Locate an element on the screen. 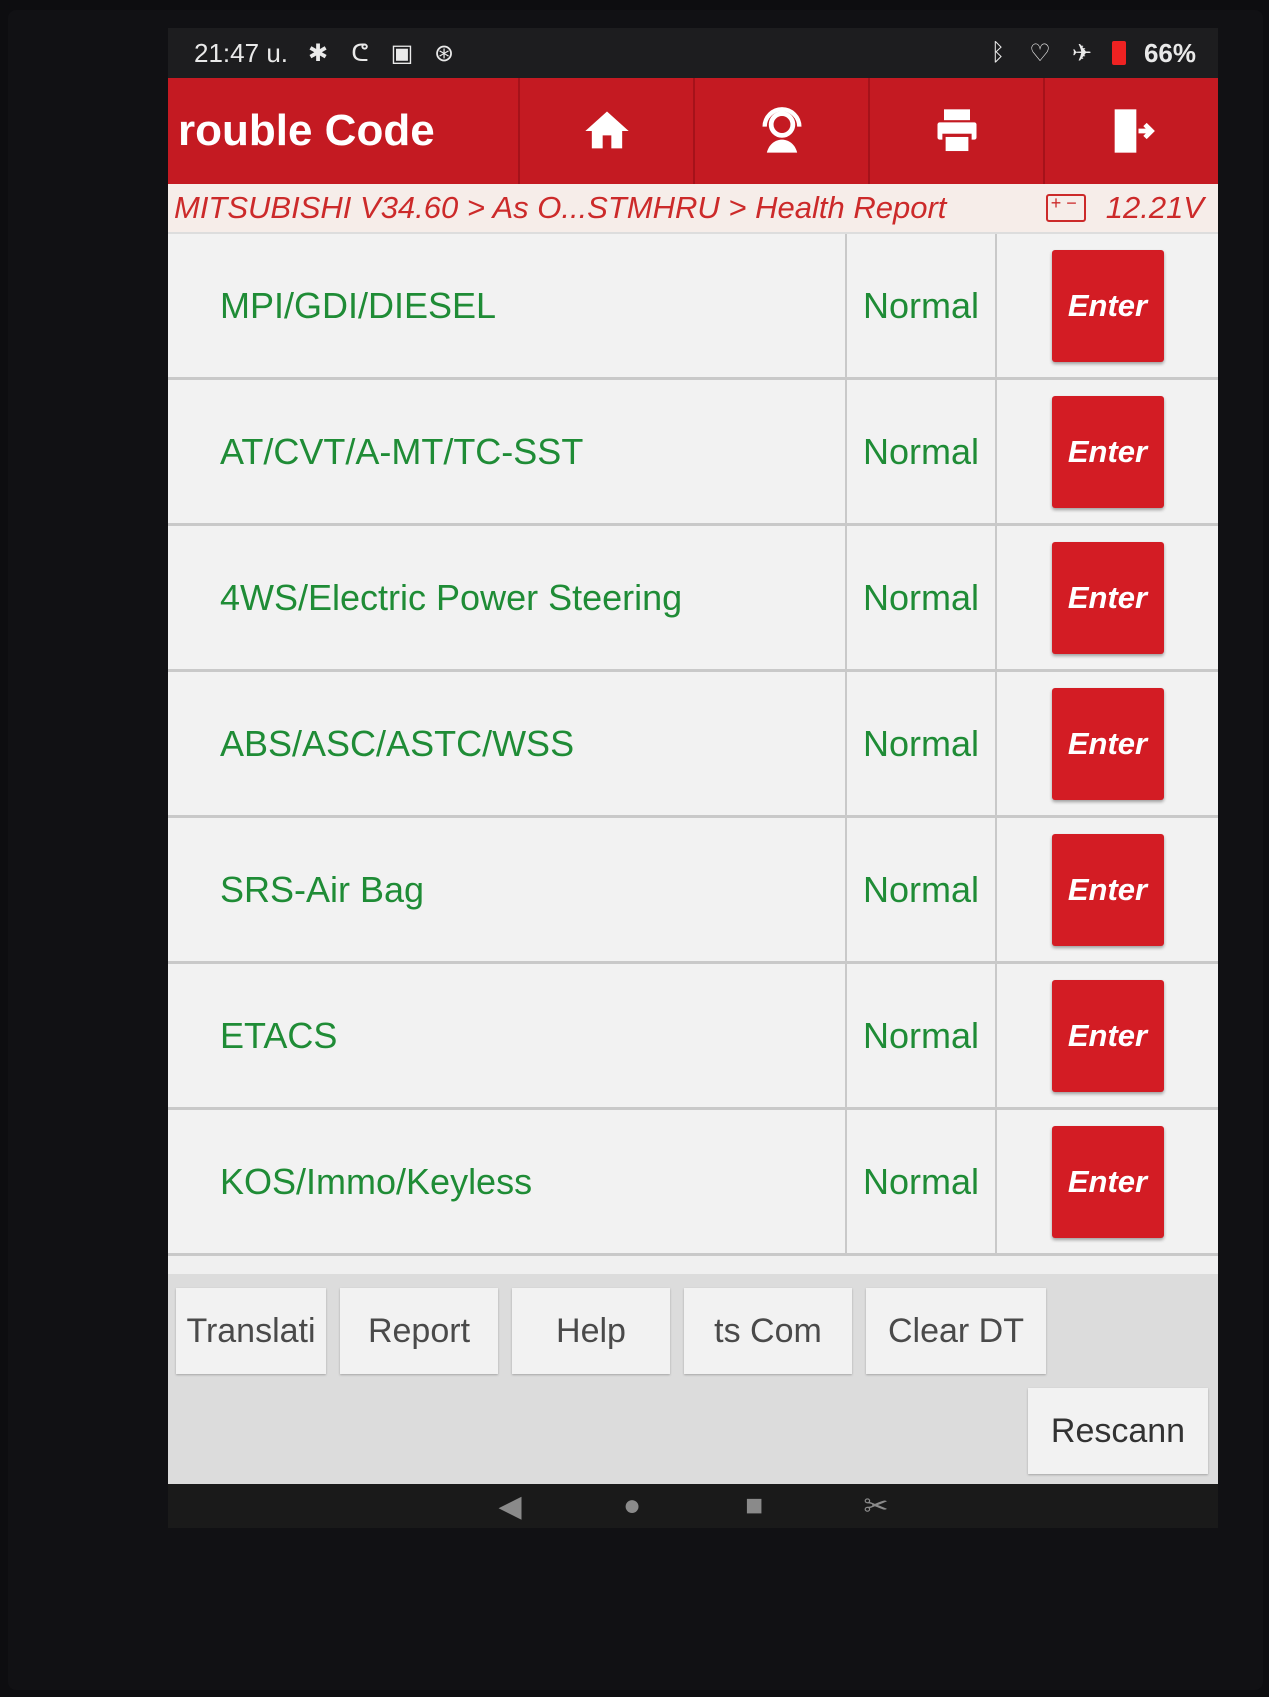 This screenshot has width=1269, height=1697. system-name: AT/CVT/A-MT/TC-SST is located at coordinates (506, 451).